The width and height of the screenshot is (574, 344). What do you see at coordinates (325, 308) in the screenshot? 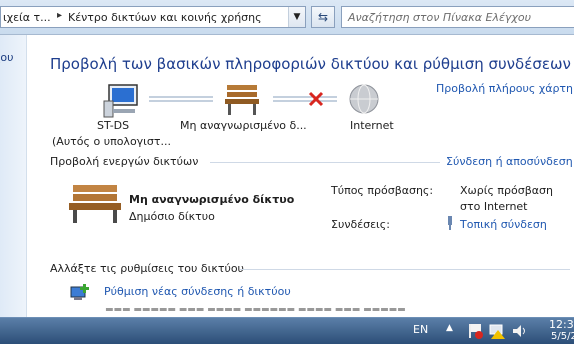
I see `truncated-description: ▬▬▬ ▬▬▬▬▬ ▬▬▬ ▬▬▬▬ ▬▬▬▬▬▬ ▬▬▬▬ ▬▬▬ ▬▬▬▬▬` at bounding box center [325, 308].